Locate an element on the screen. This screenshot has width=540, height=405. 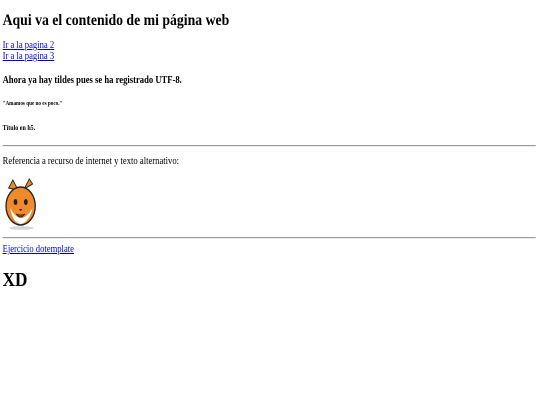
h5-heading: Título en h5. is located at coordinates (19, 128).